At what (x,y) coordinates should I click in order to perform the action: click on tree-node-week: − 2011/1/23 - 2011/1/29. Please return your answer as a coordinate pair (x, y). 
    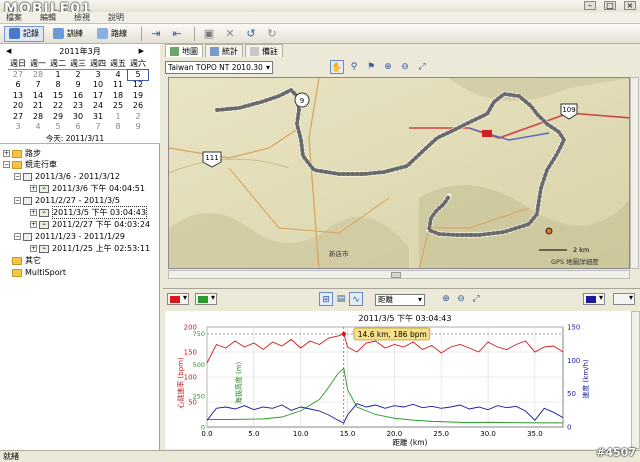
    Looking at the image, I should click on (69, 236).